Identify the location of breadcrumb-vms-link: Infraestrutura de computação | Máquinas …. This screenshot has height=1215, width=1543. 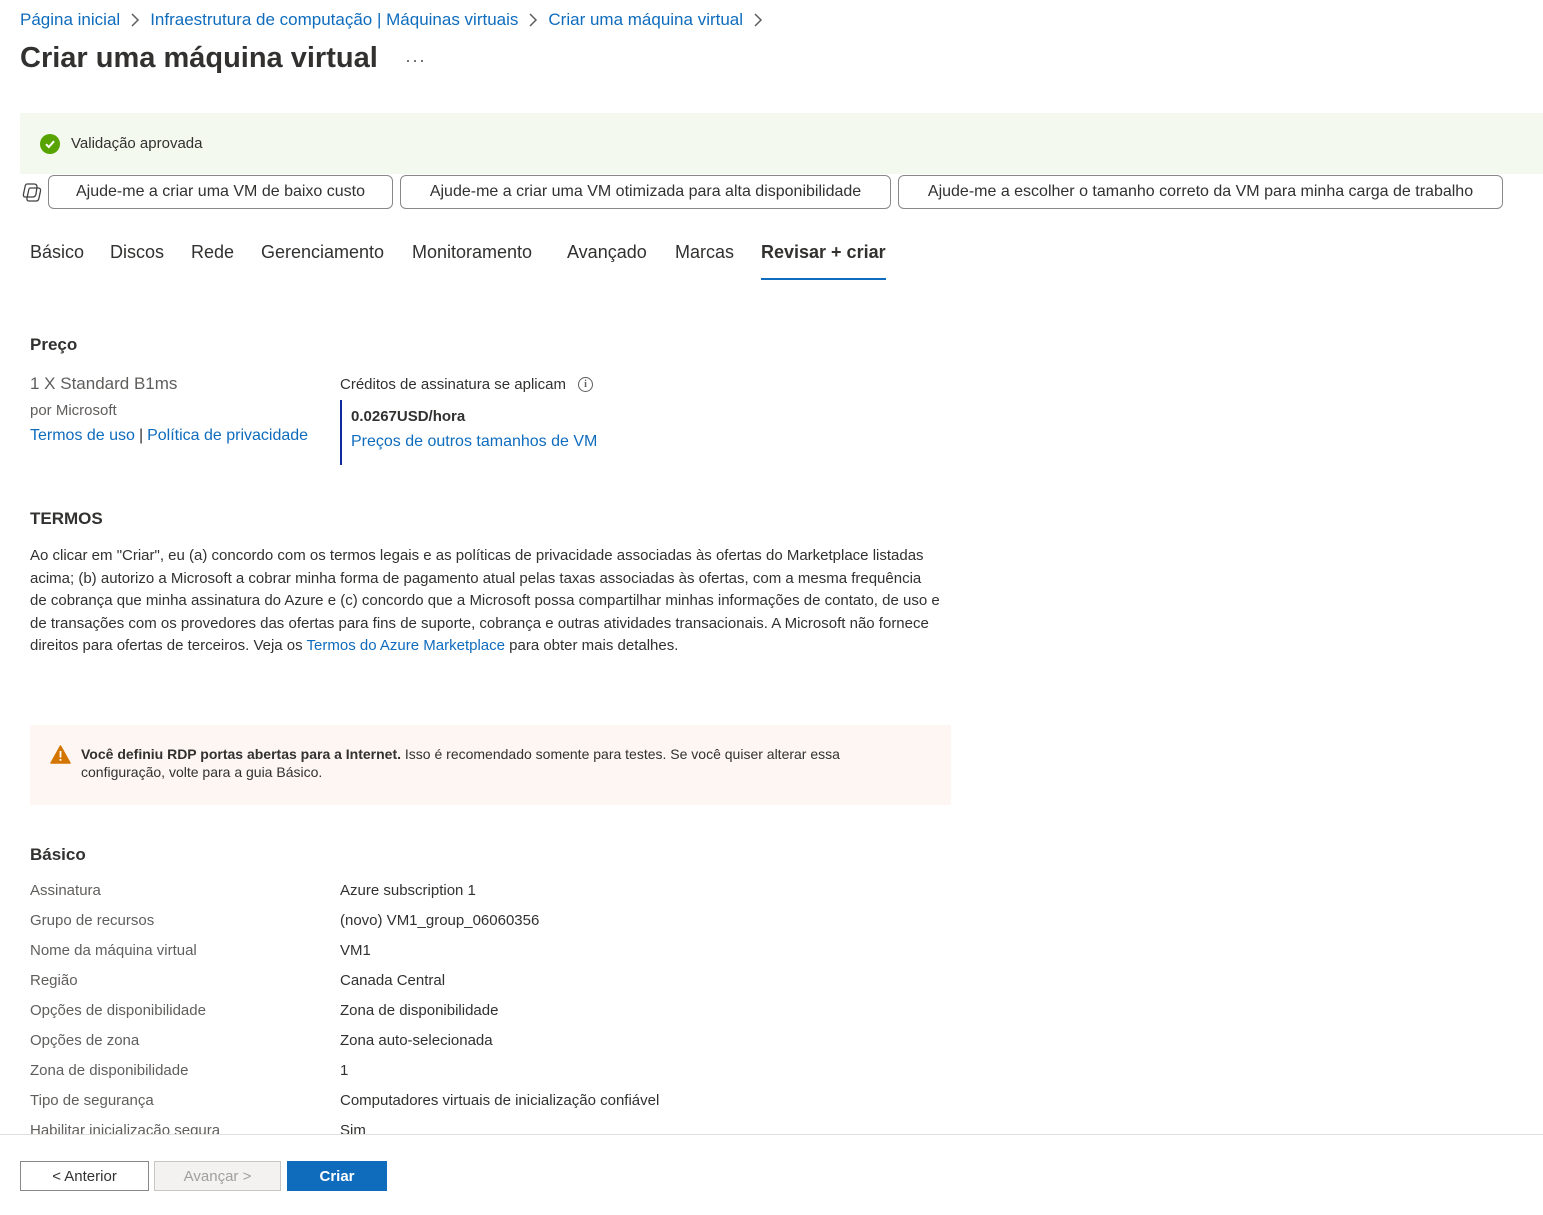
(334, 20).